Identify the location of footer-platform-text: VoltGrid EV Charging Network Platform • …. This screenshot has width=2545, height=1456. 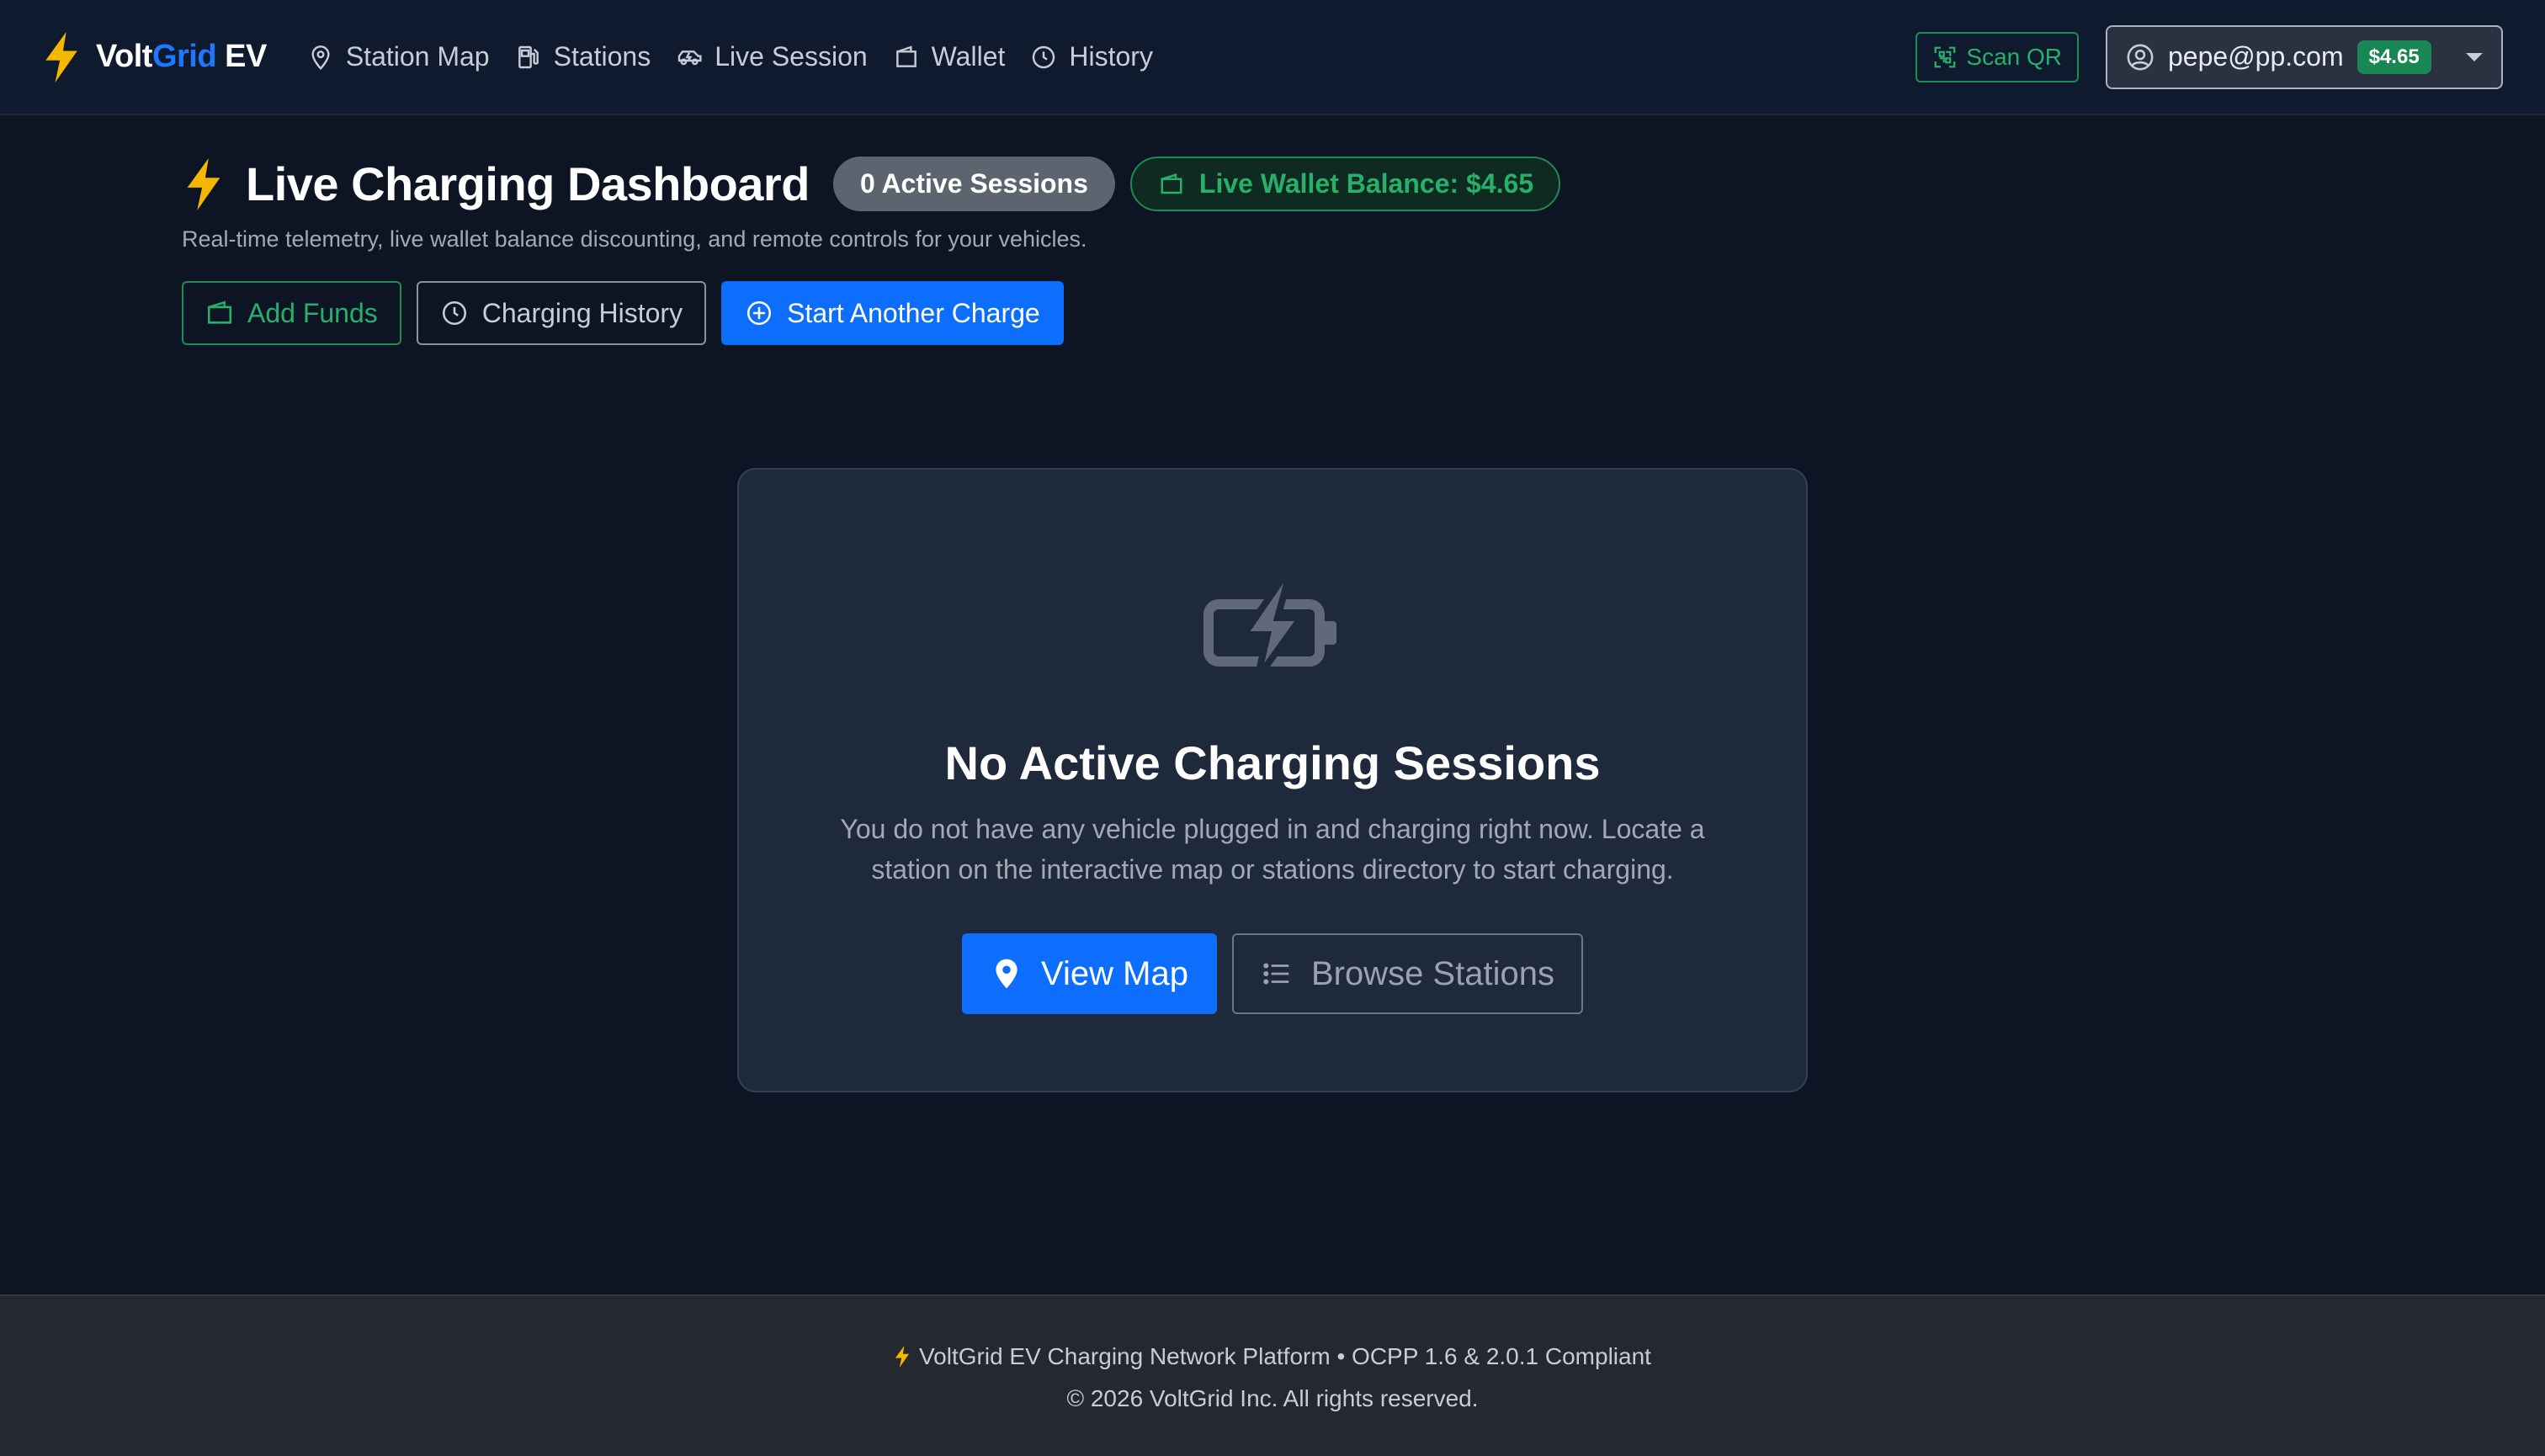
(1285, 1356).